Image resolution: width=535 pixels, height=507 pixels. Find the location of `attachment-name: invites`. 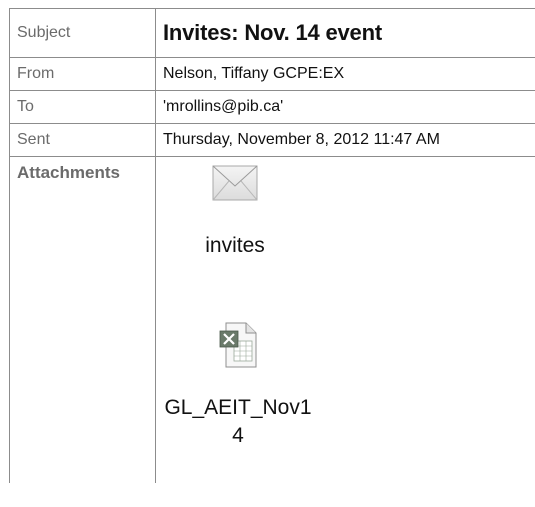

attachment-name: invites is located at coordinates (235, 245).